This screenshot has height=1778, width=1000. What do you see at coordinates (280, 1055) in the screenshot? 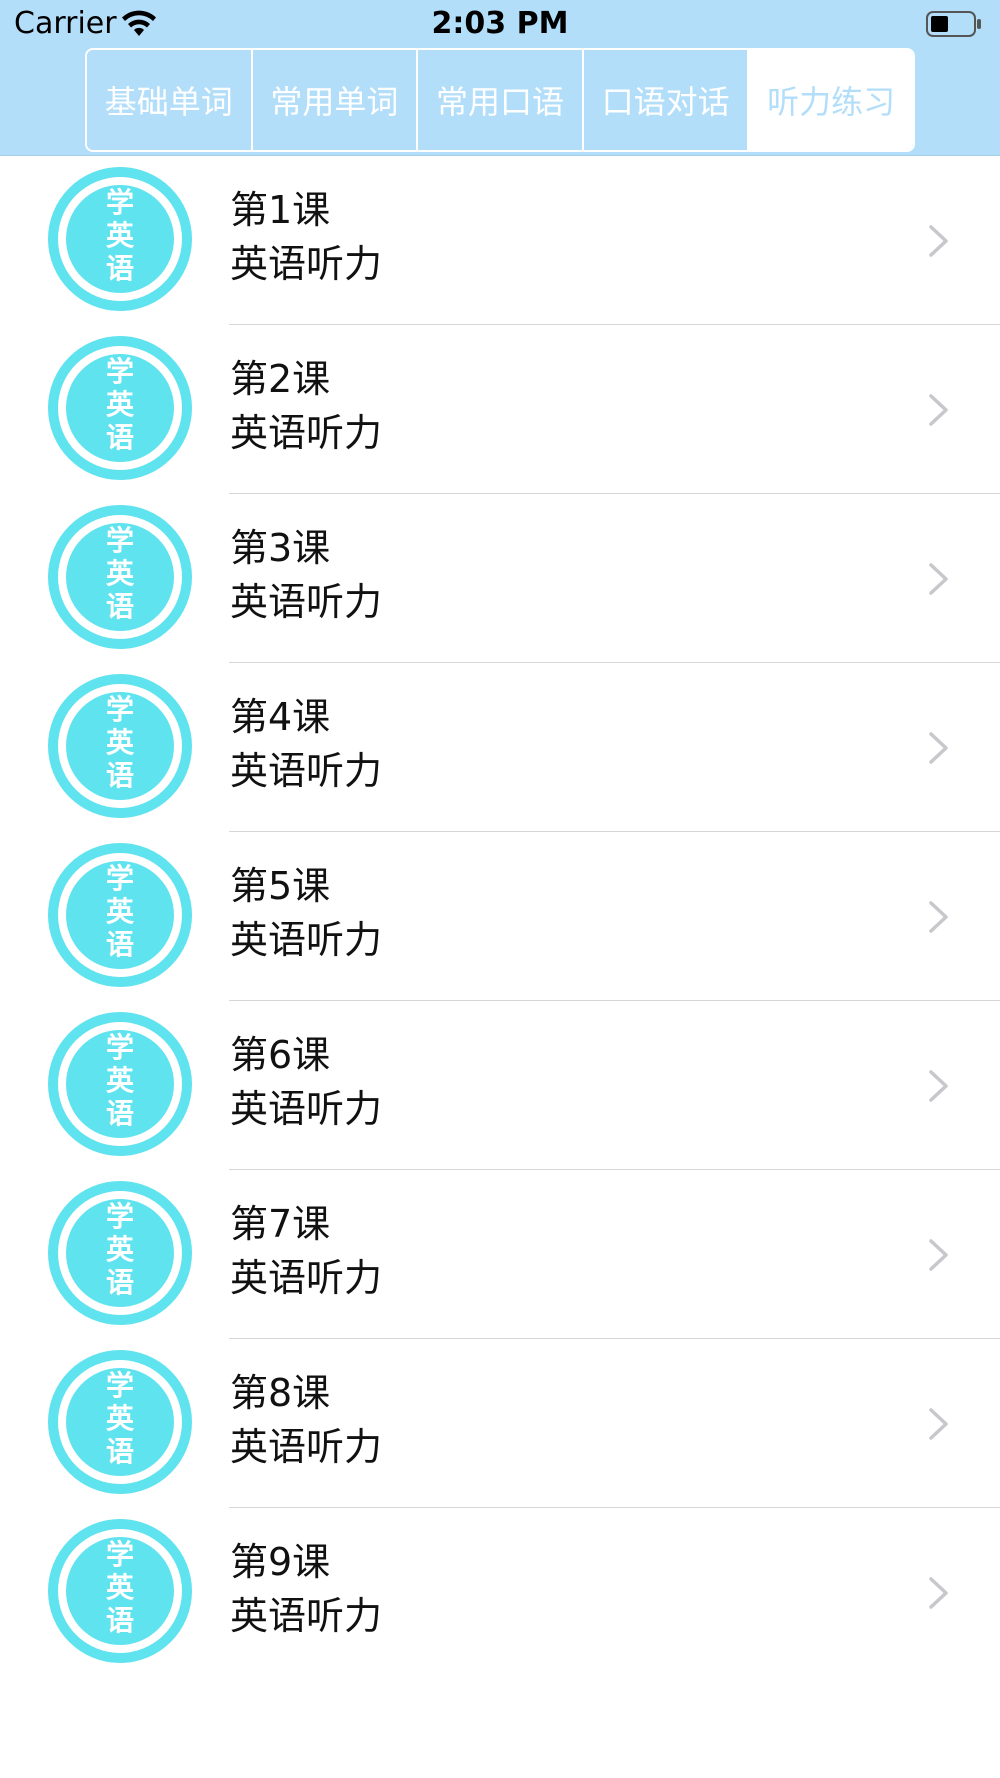
I see `lesson-title: 第6课` at bounding box center [280, 1055].